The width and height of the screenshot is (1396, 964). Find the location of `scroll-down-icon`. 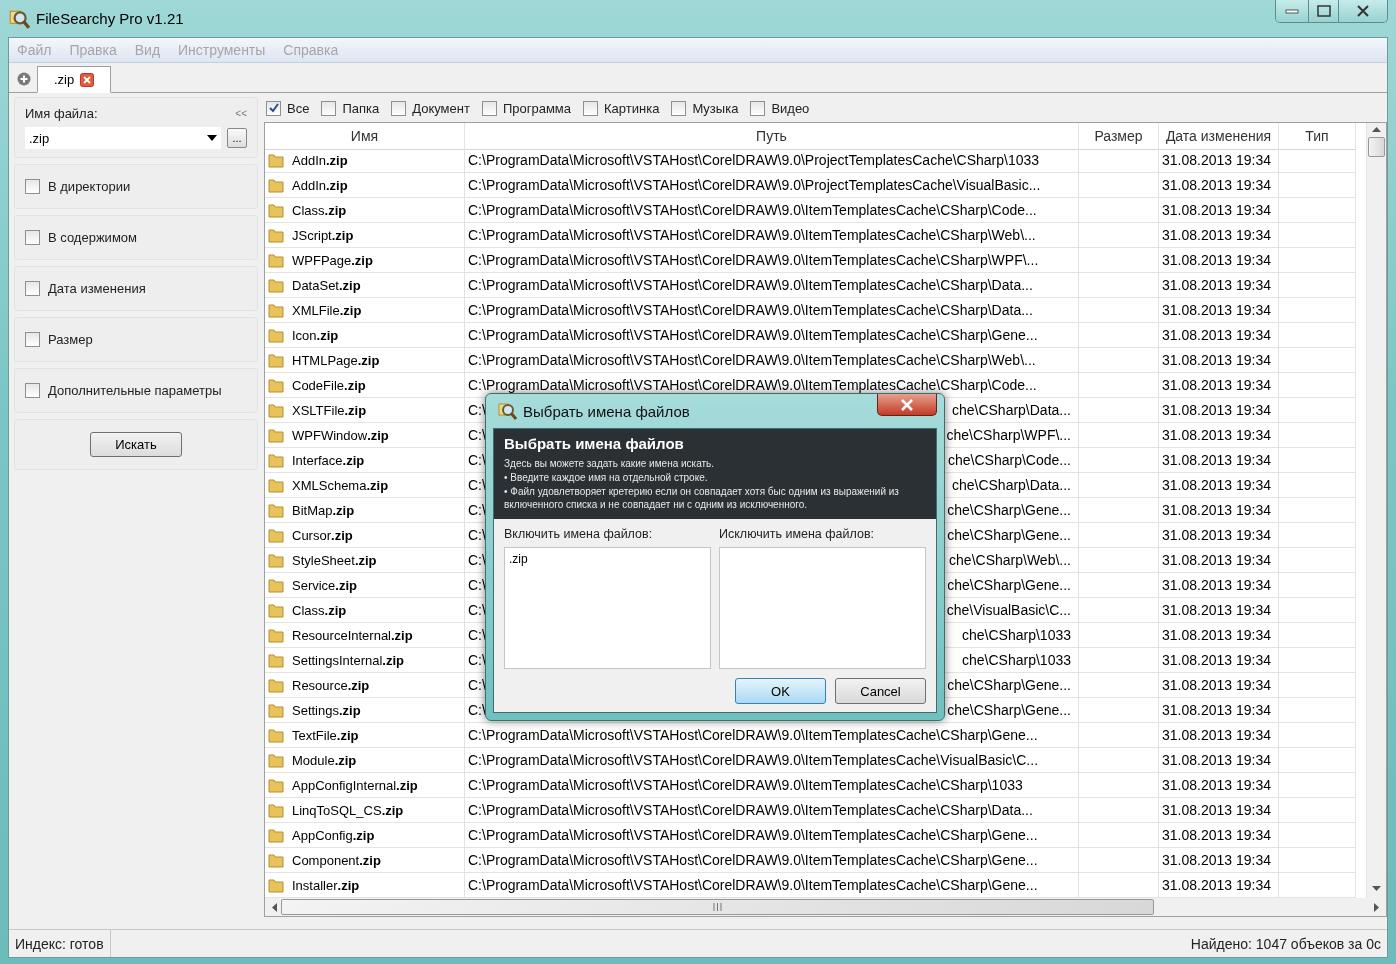

scroll-down-icon is located at coordinates (1376, 888).